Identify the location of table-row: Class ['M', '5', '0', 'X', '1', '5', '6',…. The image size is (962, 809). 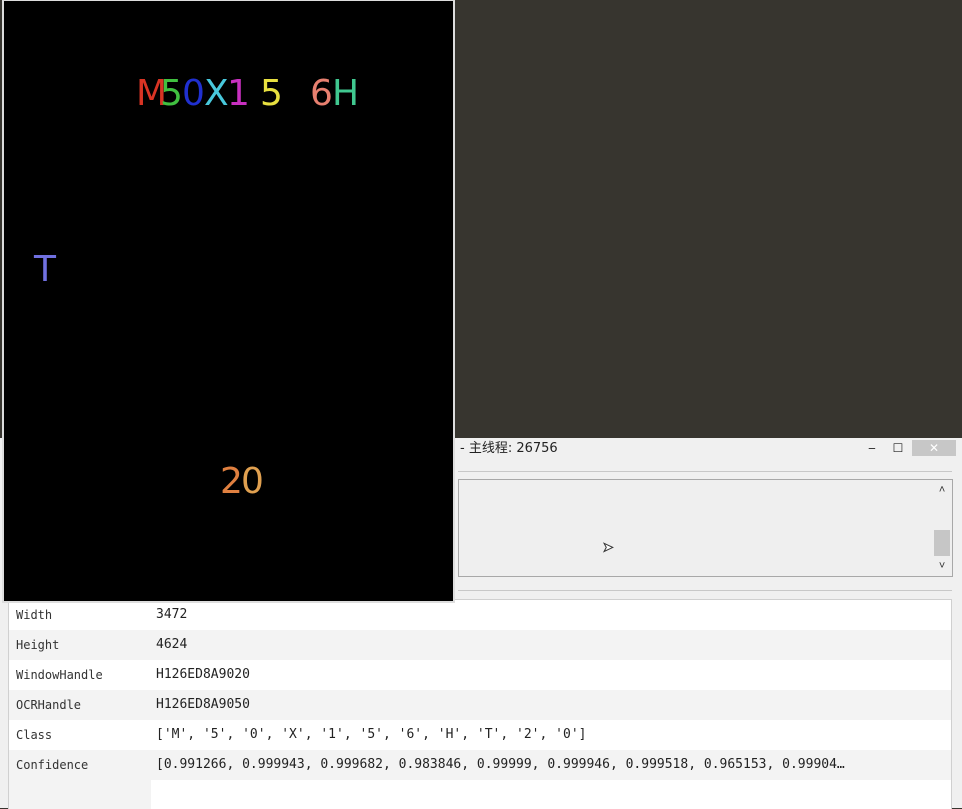
(301, 734).